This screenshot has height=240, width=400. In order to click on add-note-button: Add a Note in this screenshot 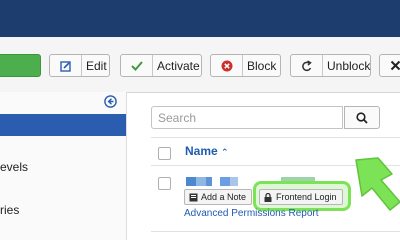, I will do `click(218, 197)`.